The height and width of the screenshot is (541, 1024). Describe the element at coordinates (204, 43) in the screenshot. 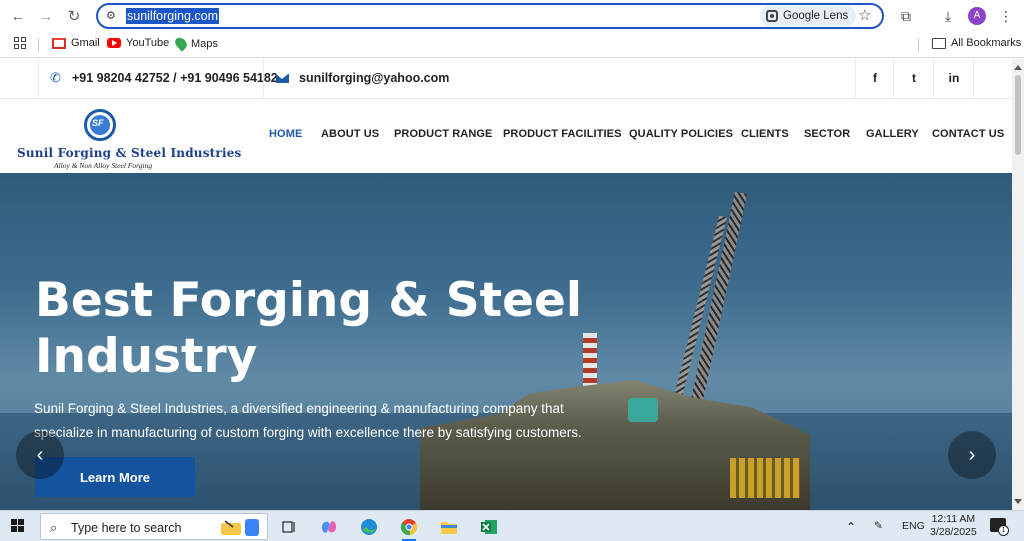

I see `bookmark-label: Maps` at that location.